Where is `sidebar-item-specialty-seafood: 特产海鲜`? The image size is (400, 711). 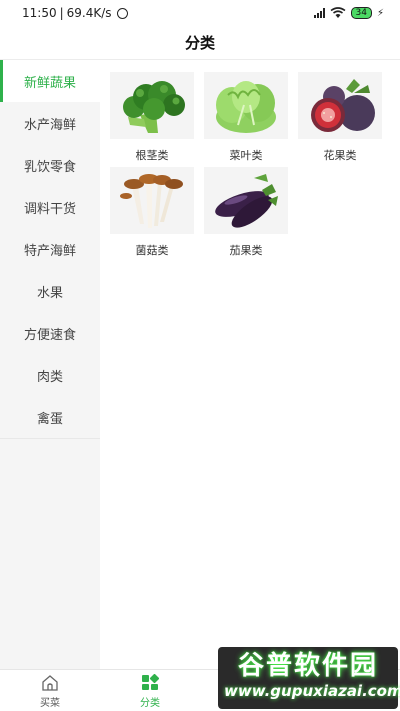 sidebar-item-specialty-seafood: 特产海鲜 is located at coordinates (50, 249).